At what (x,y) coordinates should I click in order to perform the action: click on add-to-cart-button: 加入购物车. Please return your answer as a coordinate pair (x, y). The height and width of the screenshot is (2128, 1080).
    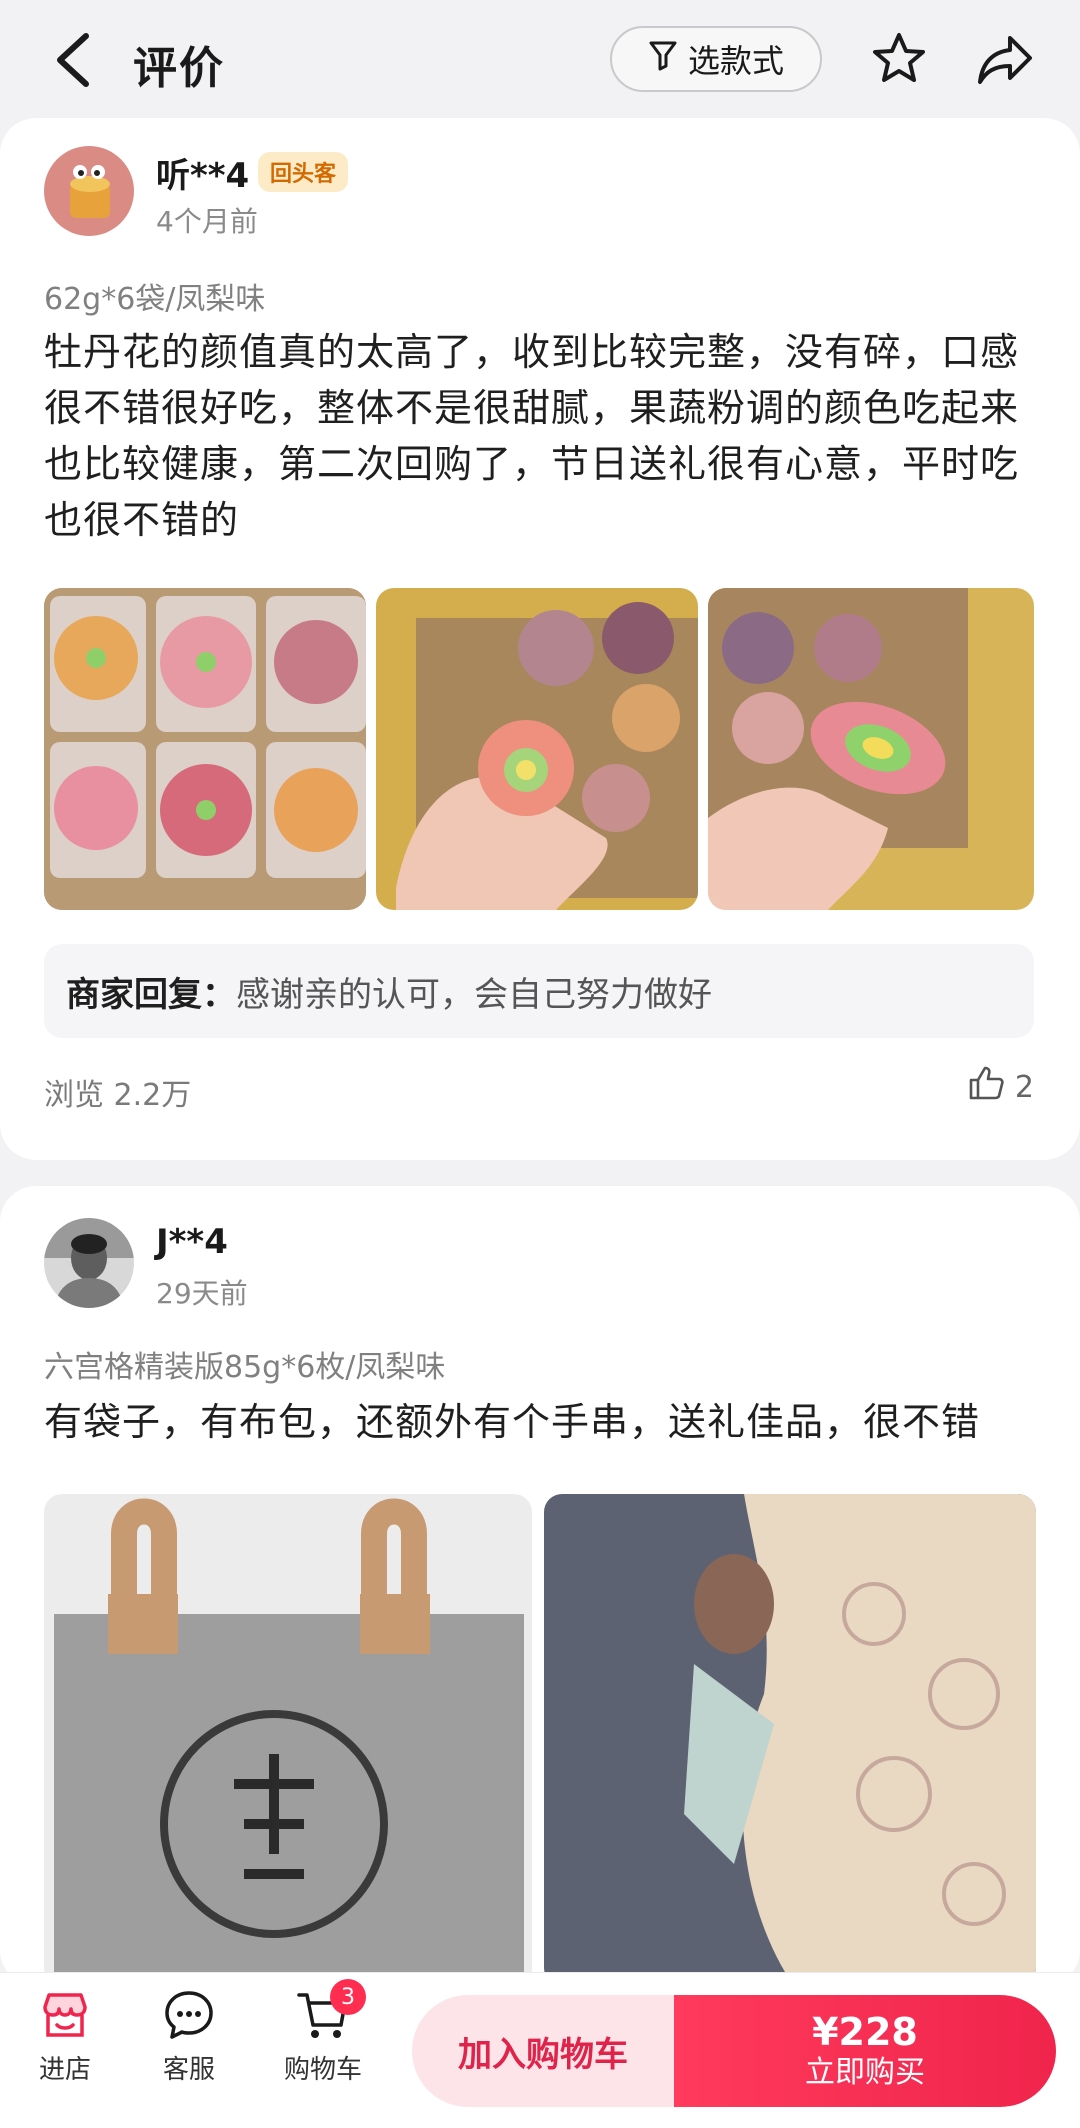
    Looking at the image, I should click on (543, 2051).